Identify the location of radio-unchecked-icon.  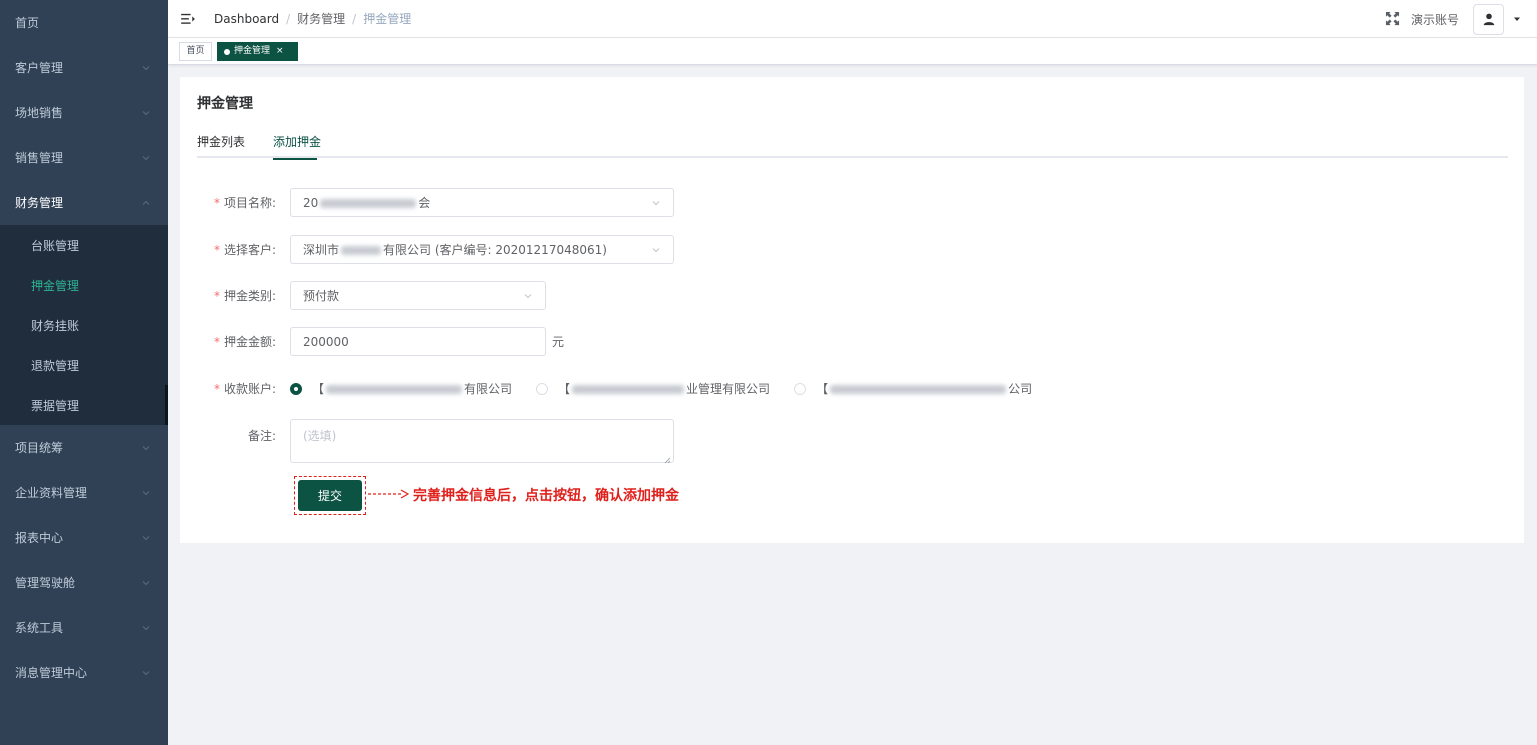
(542, 388).